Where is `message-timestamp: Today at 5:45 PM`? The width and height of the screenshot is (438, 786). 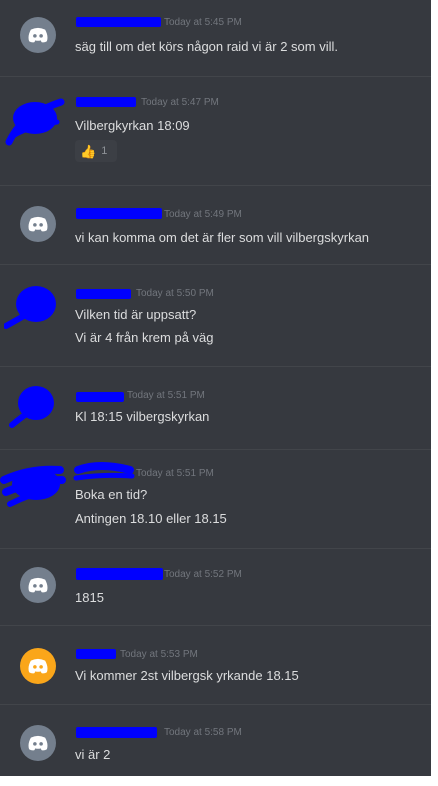 message-timestamp: Today at 5:45 PM is located at coordinates (203, 22).